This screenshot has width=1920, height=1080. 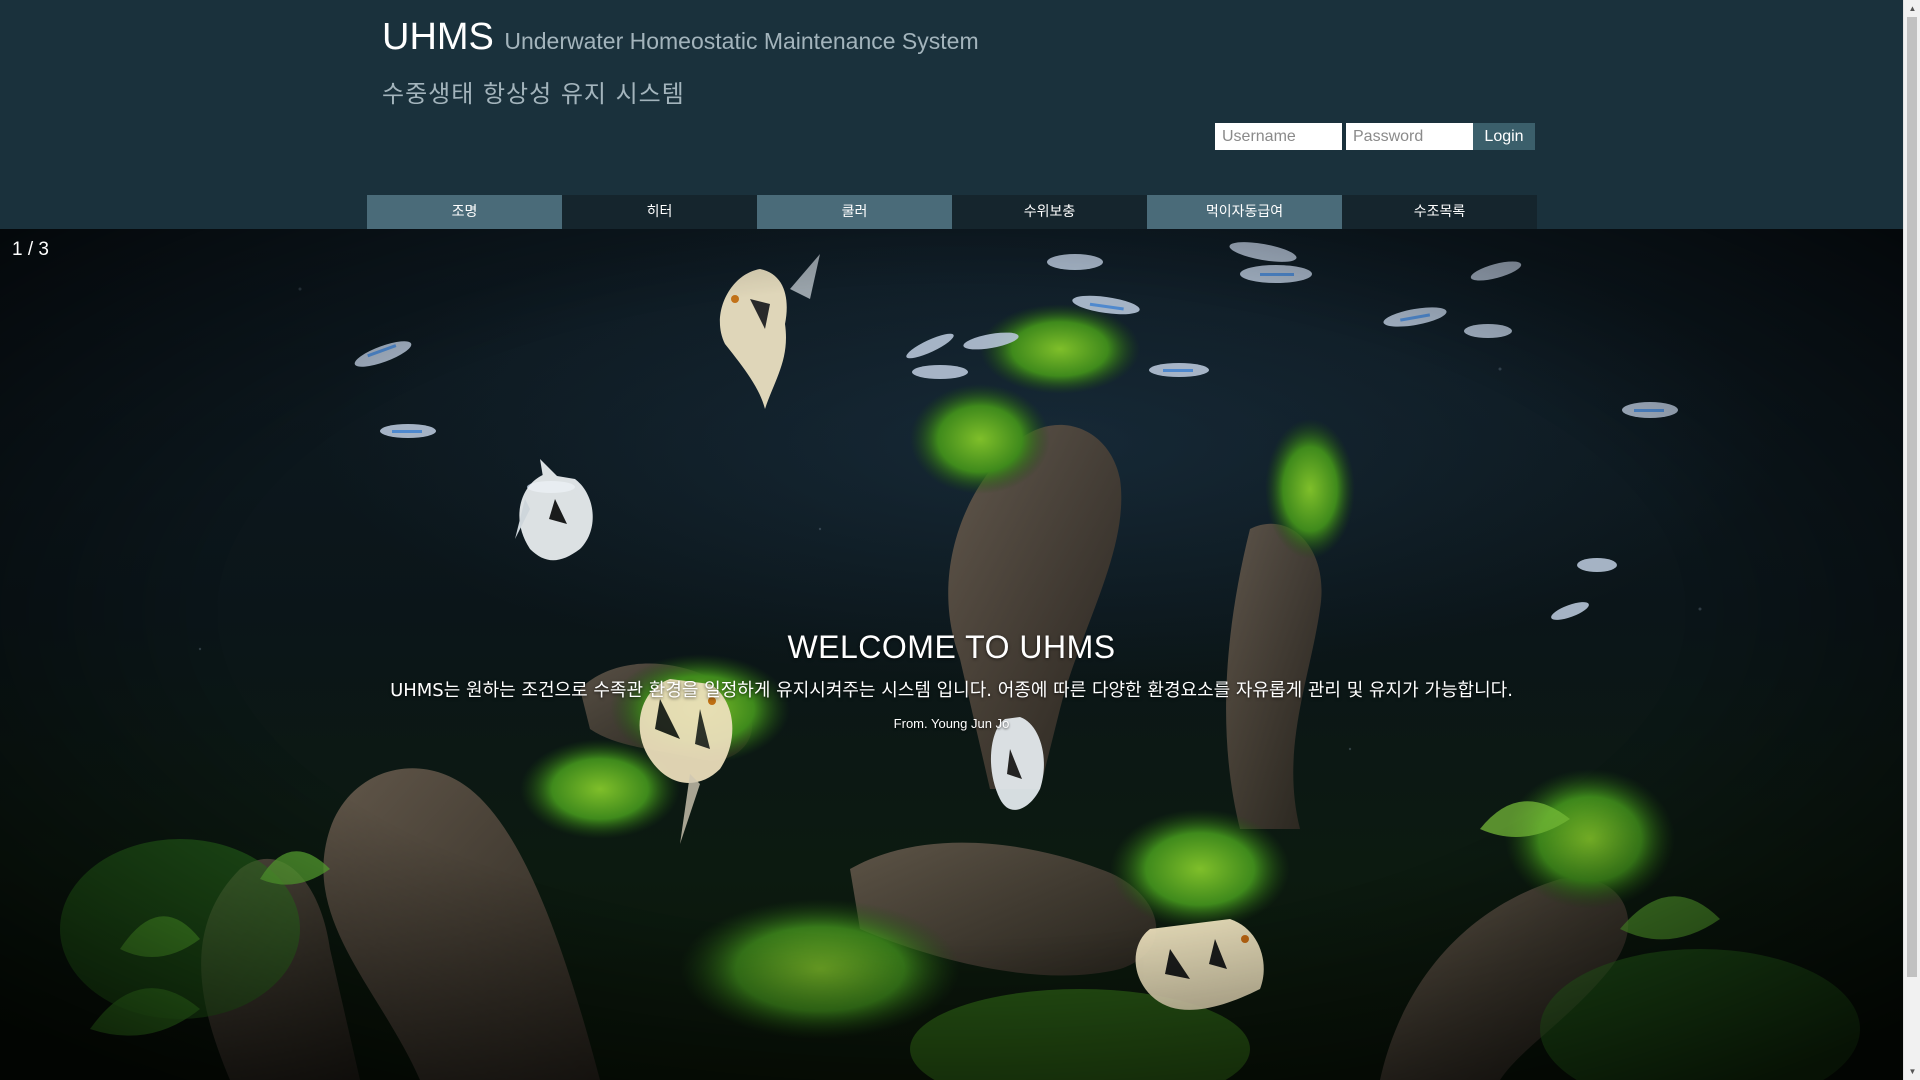 What do you see at coordinates (1409, 136) in the screenshot?
I see `password-input` at bounding box center [1409, 136].